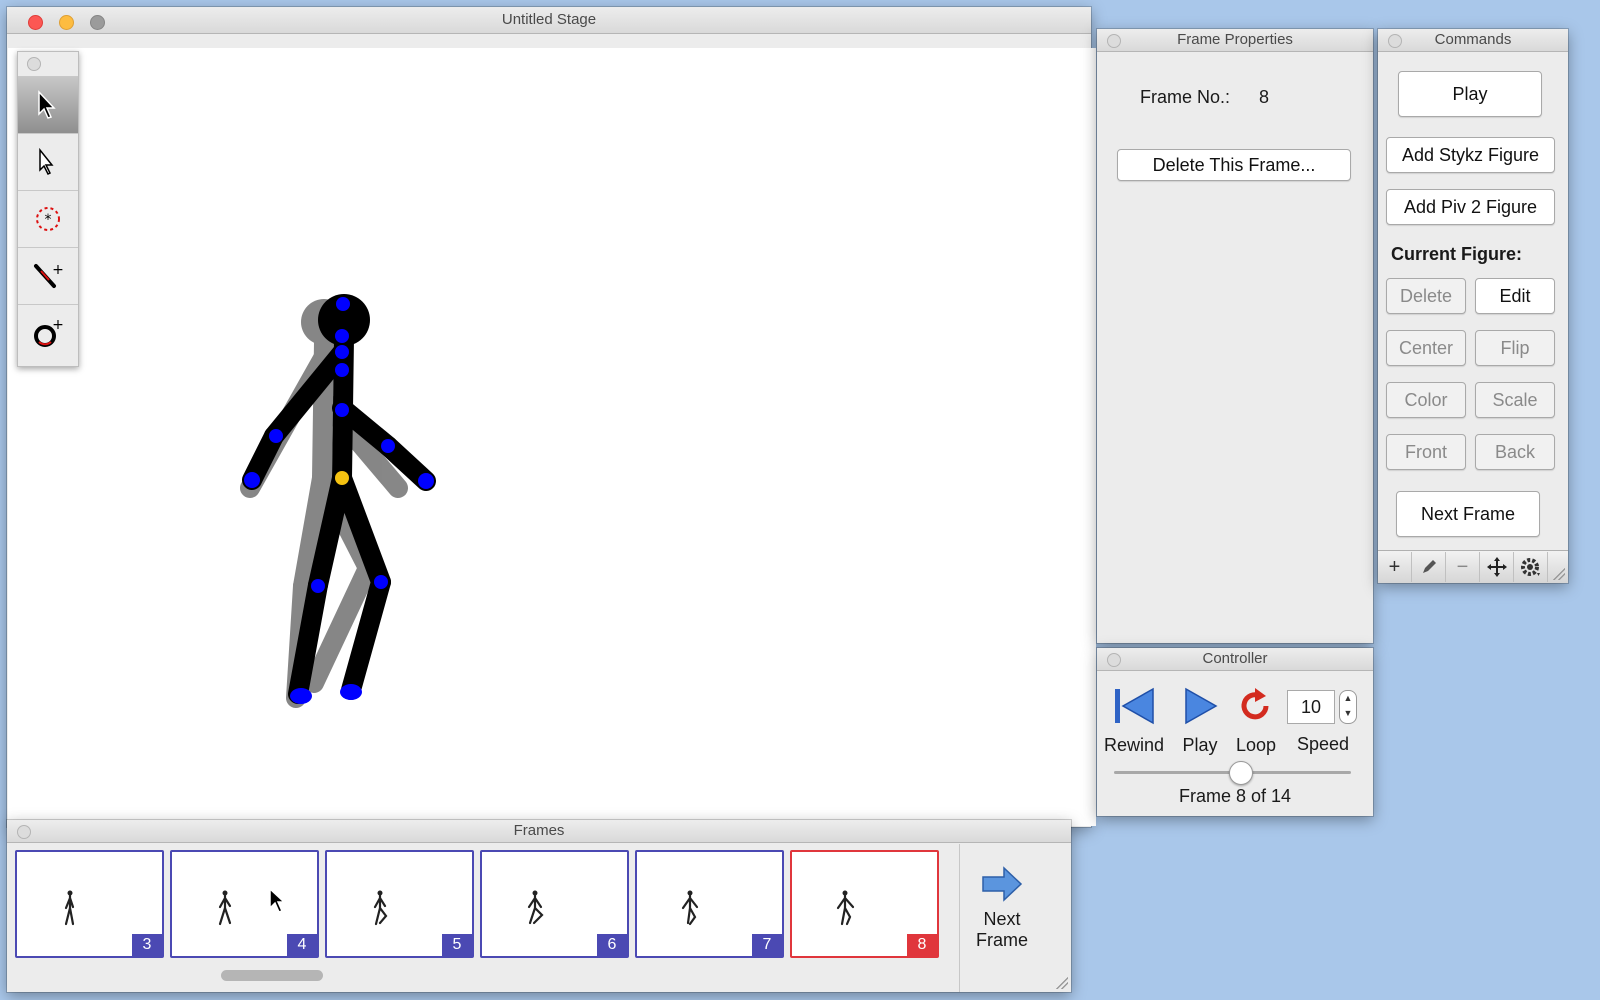  What do you see at coordinates (1002, 905) in the screenshot?
I see `strip-next-frame-button: Next Frame` at bounding box center [1002, 905].